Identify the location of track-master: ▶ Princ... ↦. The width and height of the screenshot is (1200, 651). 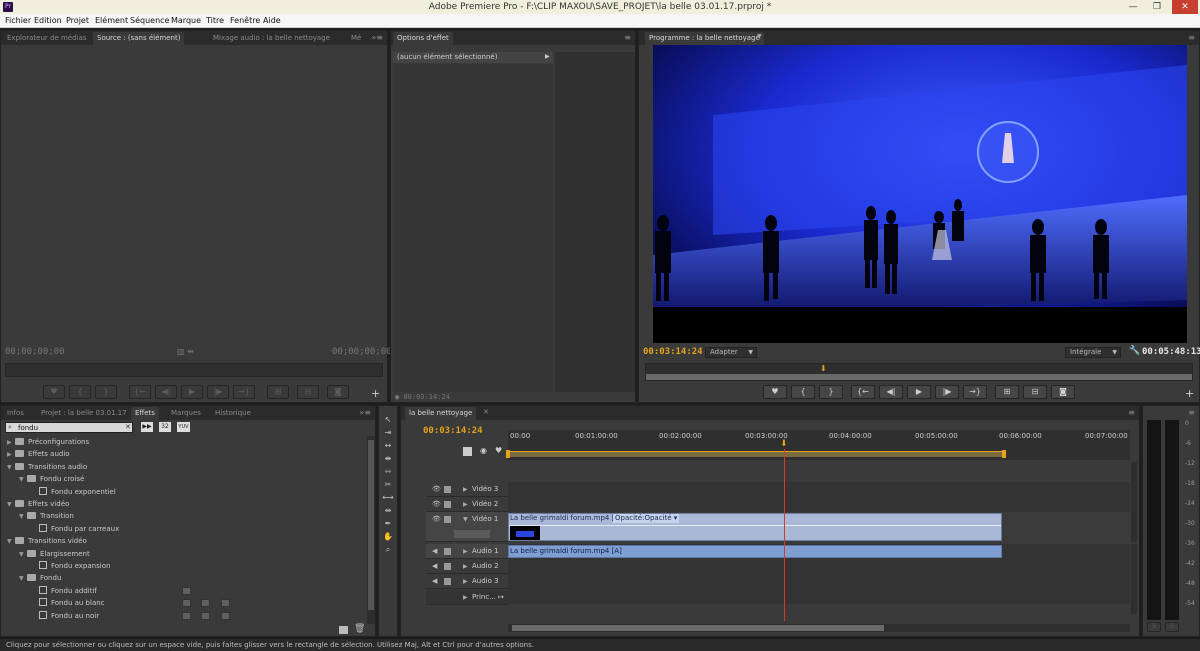
(467, 597).